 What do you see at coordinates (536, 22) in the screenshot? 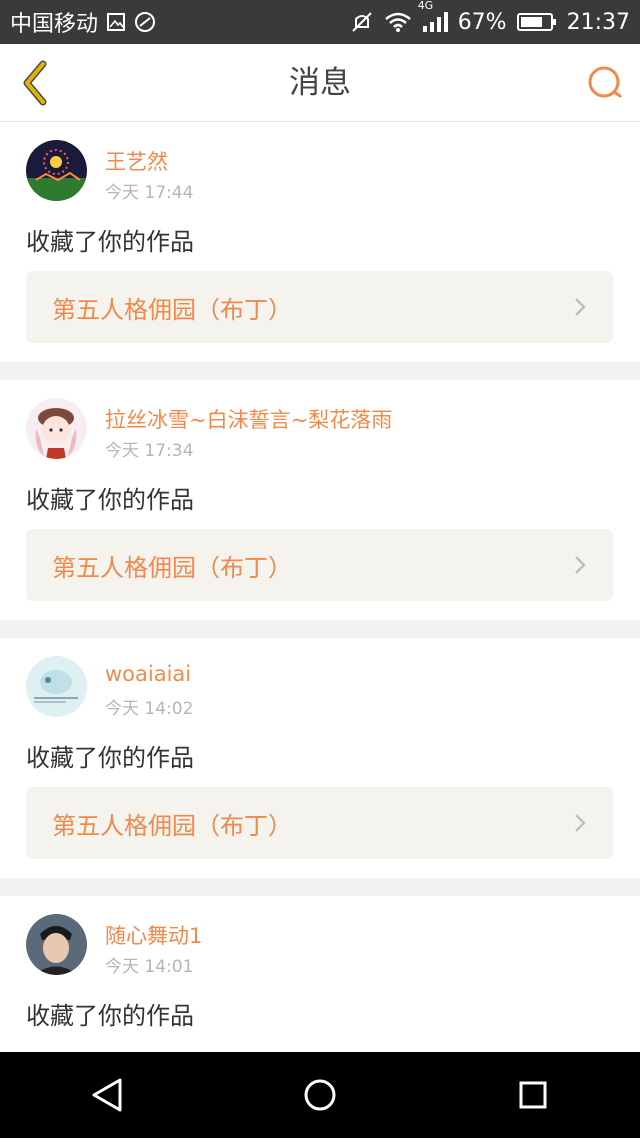
I see `battery-icon` at bounding box center [536, 22].